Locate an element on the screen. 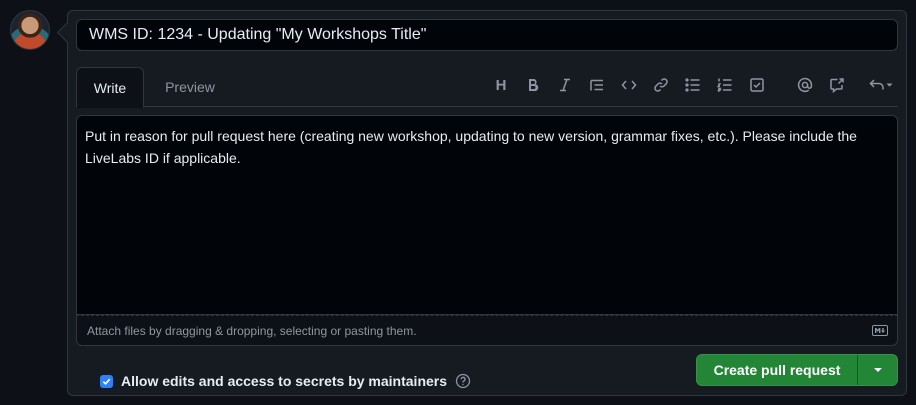  bold-button is located at coordinates (533, 85).